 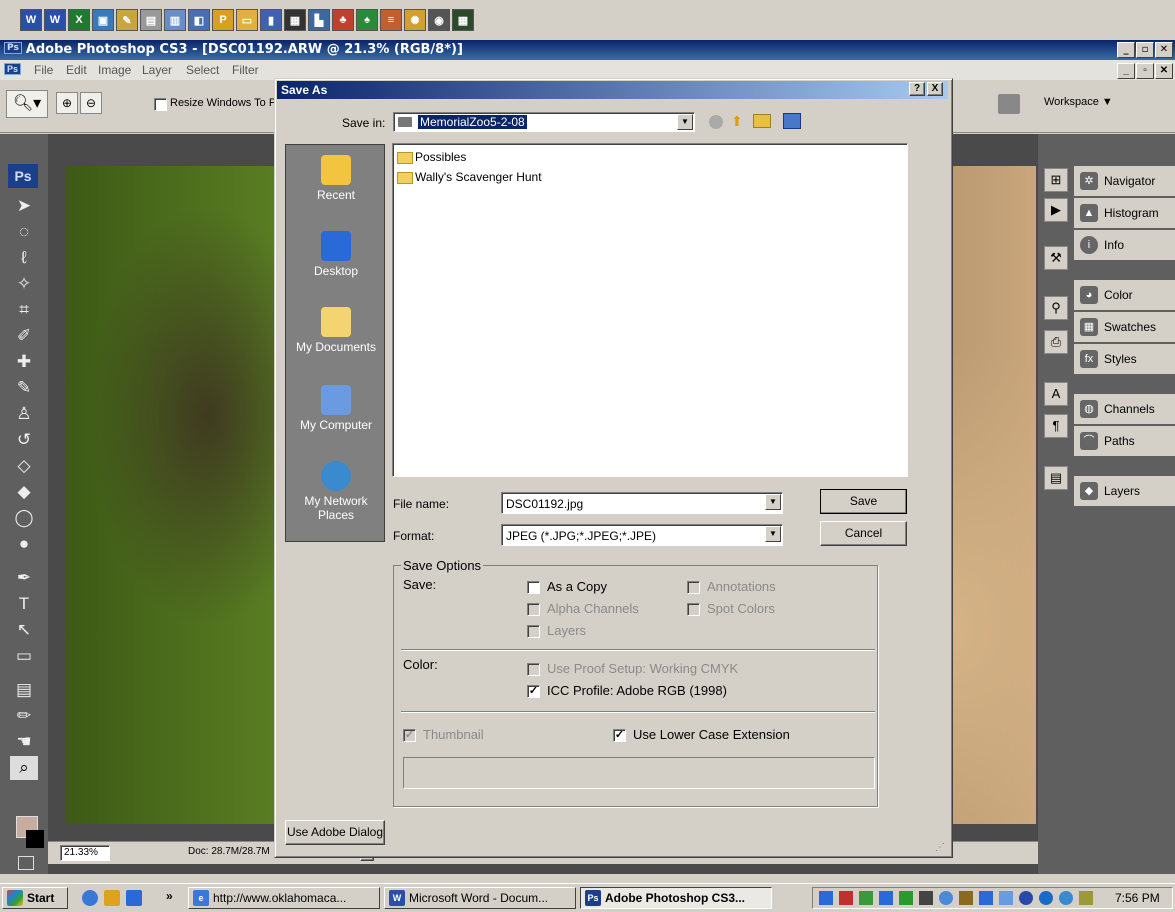 What do you see at coordinates (773, 534) in the screenshot?
I see `chevron-down-icon: ▼` at bounding box center [773, 534].